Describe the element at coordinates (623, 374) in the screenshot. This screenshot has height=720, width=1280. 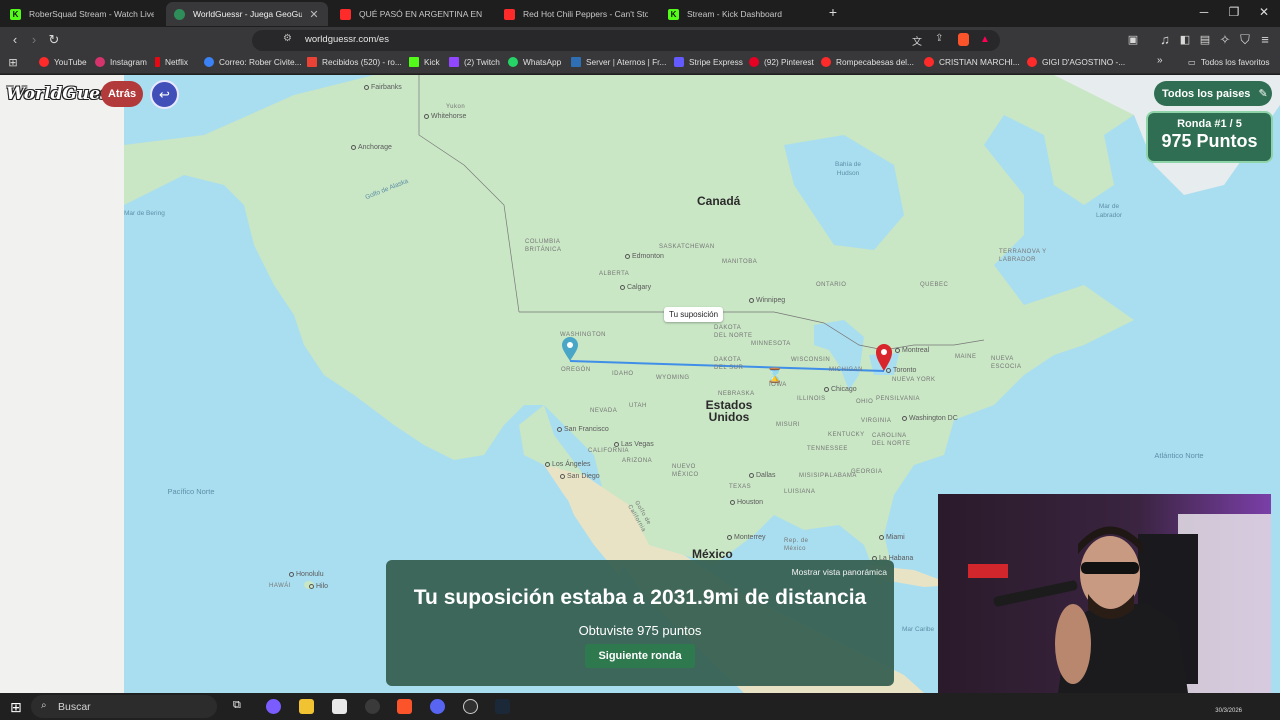
I see `label-idaho: IDAHO` at that location.